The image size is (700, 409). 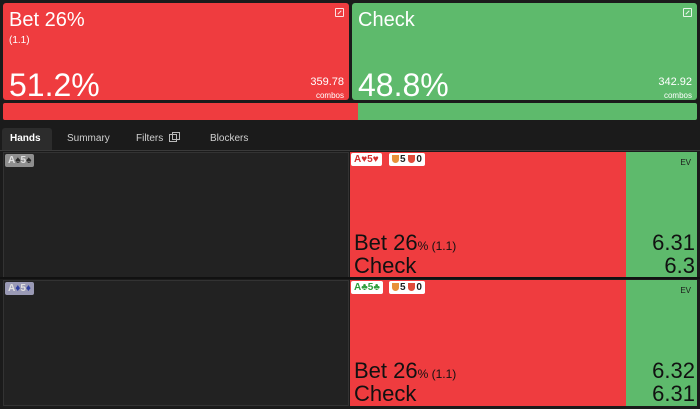 I want to click on tab-filters: Filters, so click(x=158, y=139).